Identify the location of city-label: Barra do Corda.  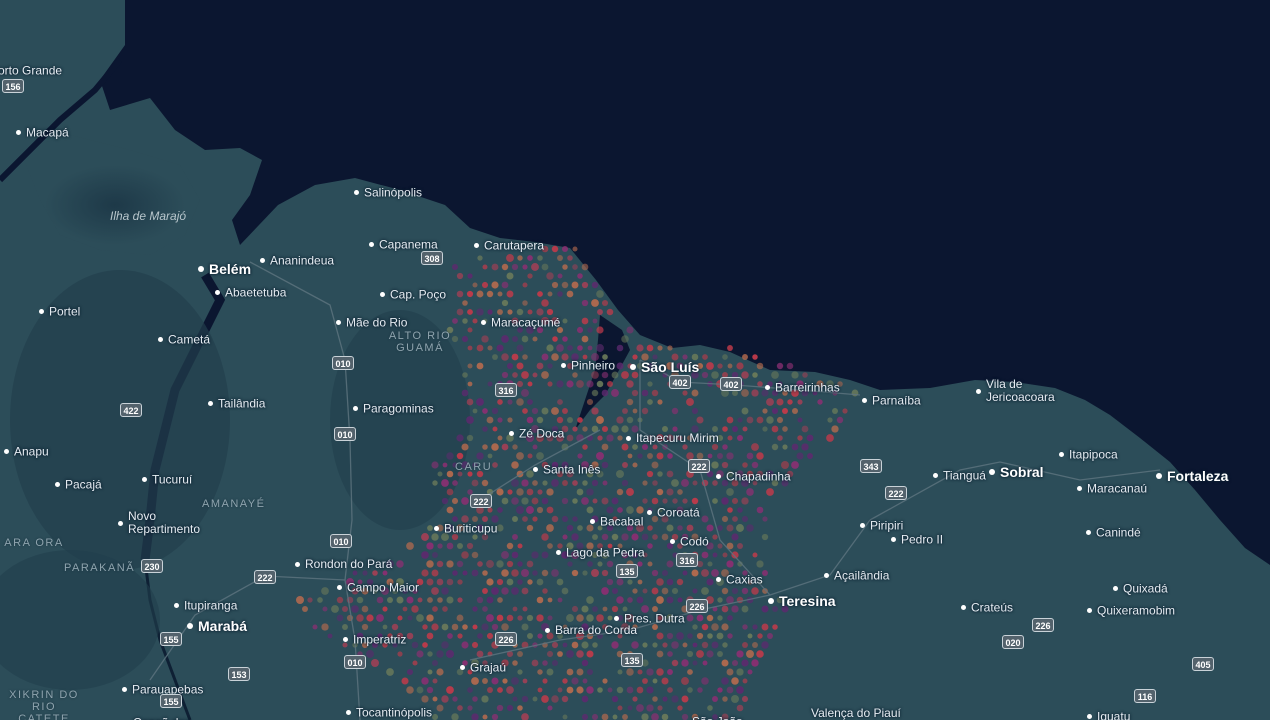
(597, 630).